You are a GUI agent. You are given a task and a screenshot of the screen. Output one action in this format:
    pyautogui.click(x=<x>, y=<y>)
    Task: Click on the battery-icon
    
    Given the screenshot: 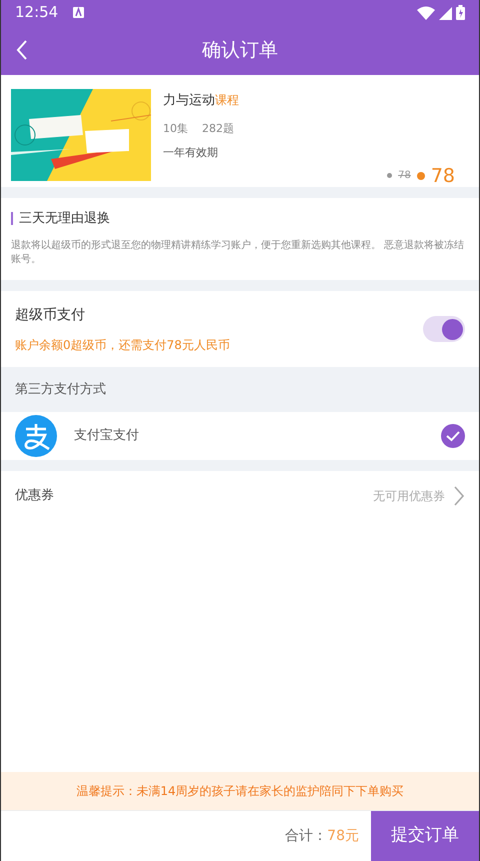 What is the action you would take?
    pyautogui.click(x=460, y=12)
    